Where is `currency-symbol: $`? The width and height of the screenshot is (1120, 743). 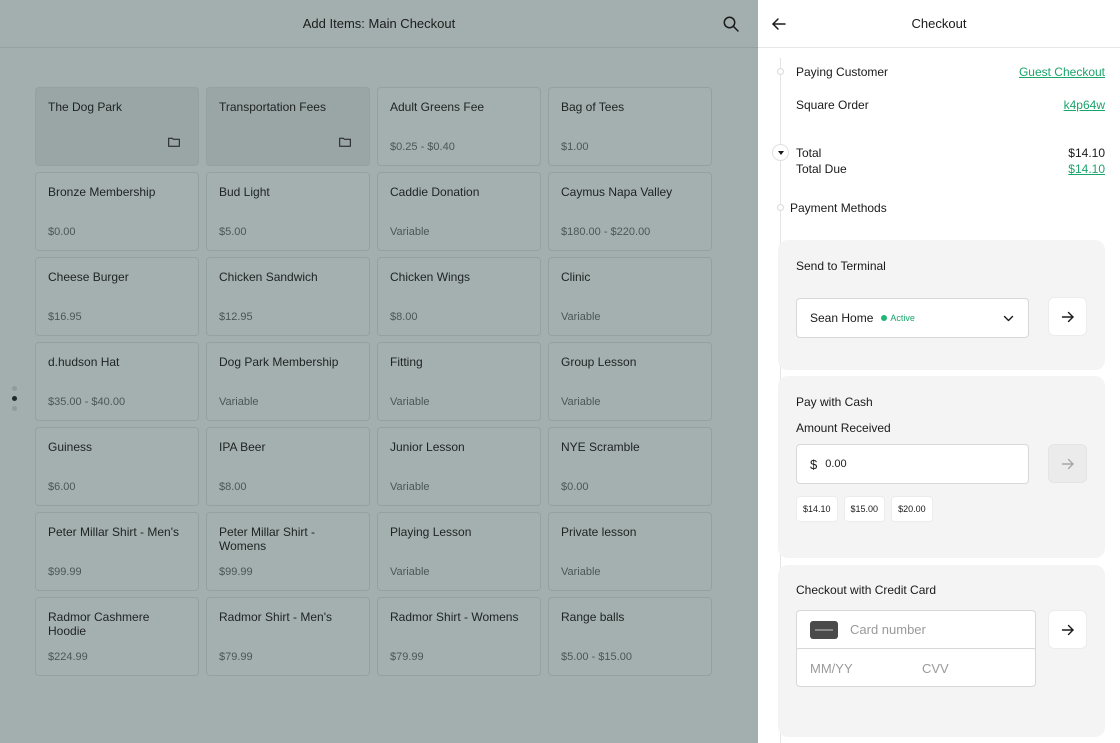
currency-symbol: $ is located at coordinates (814, 464).